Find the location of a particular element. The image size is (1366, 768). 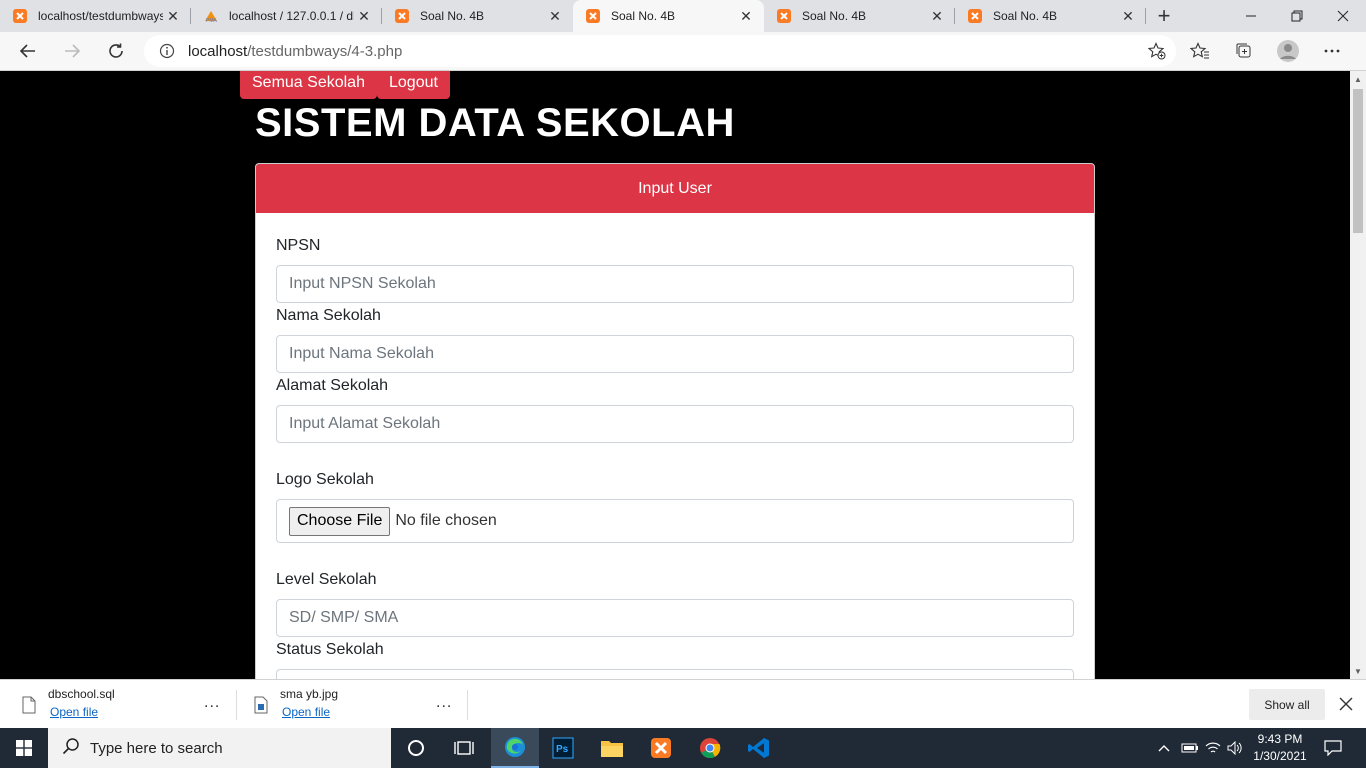

info-icon is located at coordinates (167, 51).